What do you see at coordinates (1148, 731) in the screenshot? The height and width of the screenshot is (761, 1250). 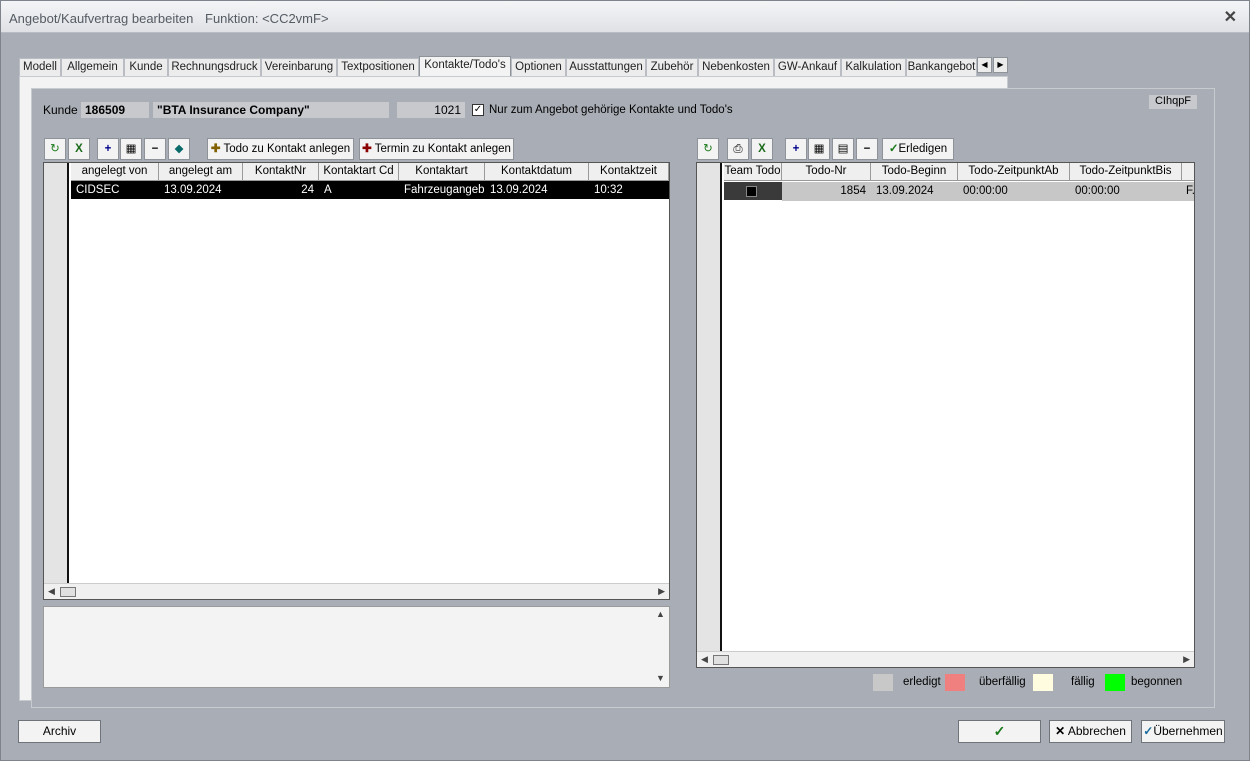 I see `apply-check-icon: ✓` at bounding box center [1148, 731].